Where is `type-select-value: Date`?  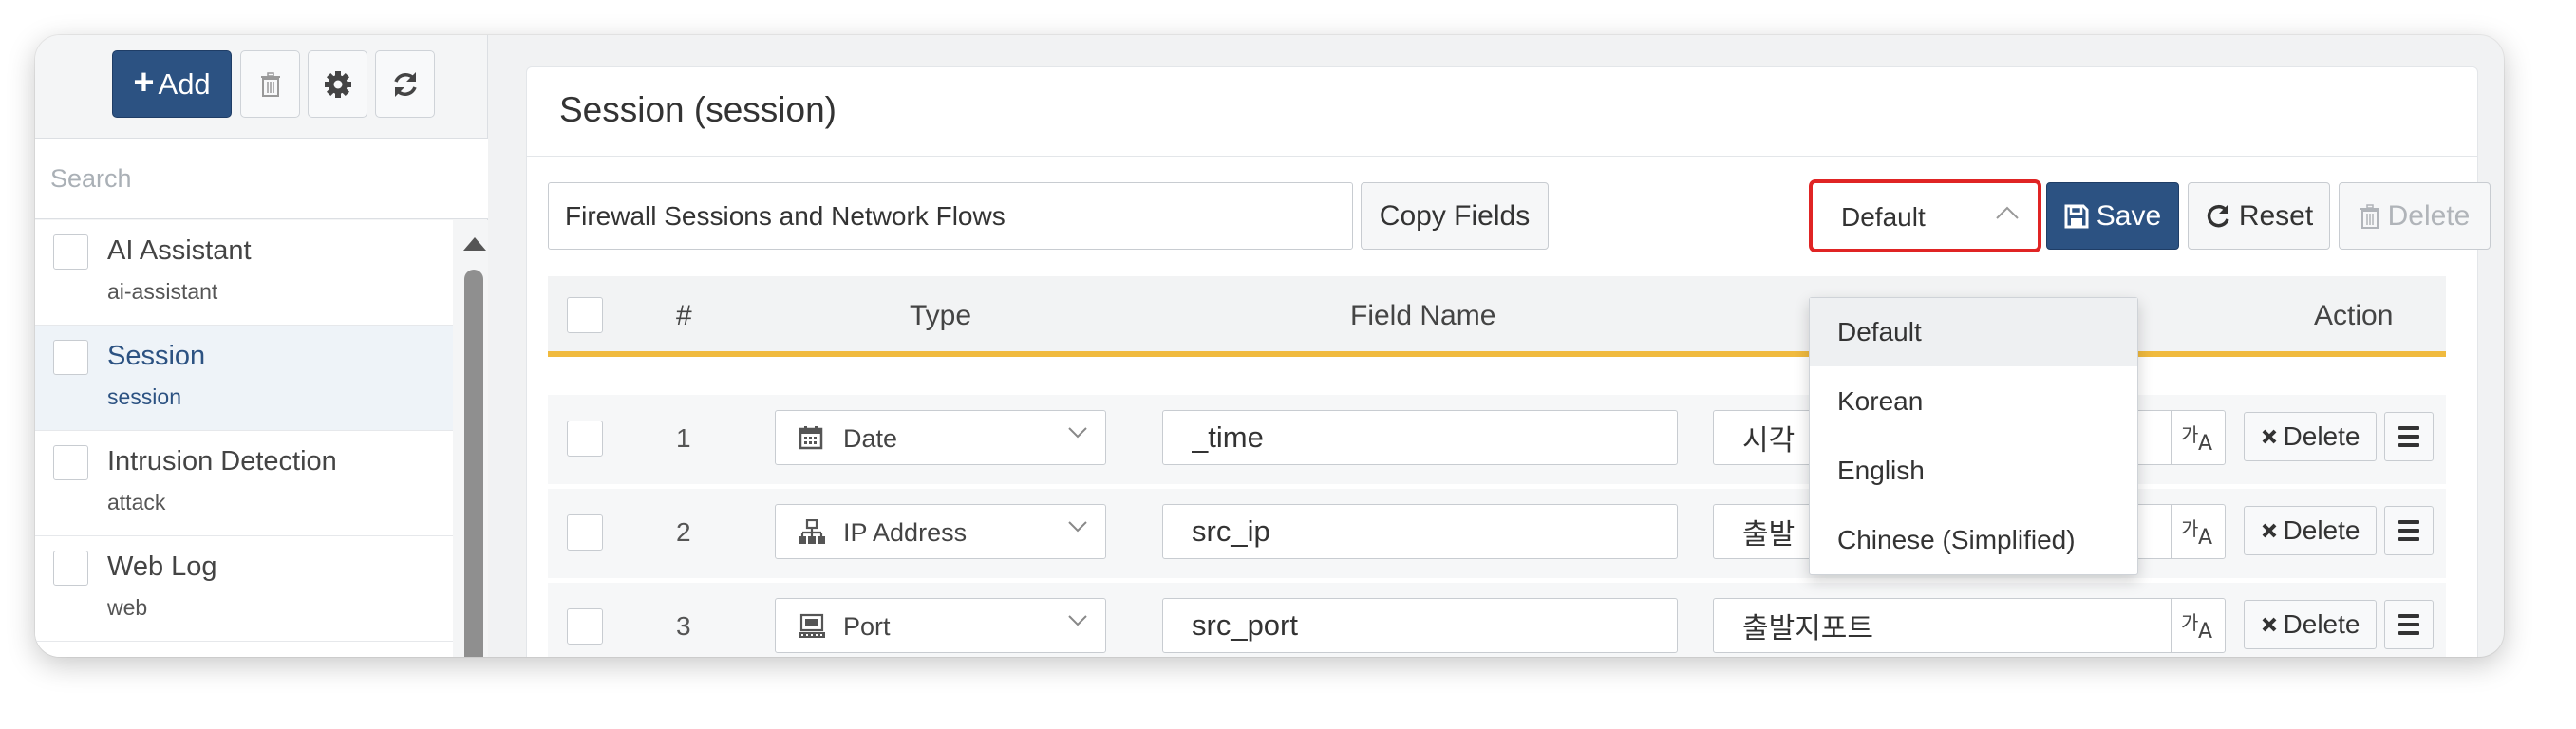
type-select-value: Date is located at coordinates (870, 439).